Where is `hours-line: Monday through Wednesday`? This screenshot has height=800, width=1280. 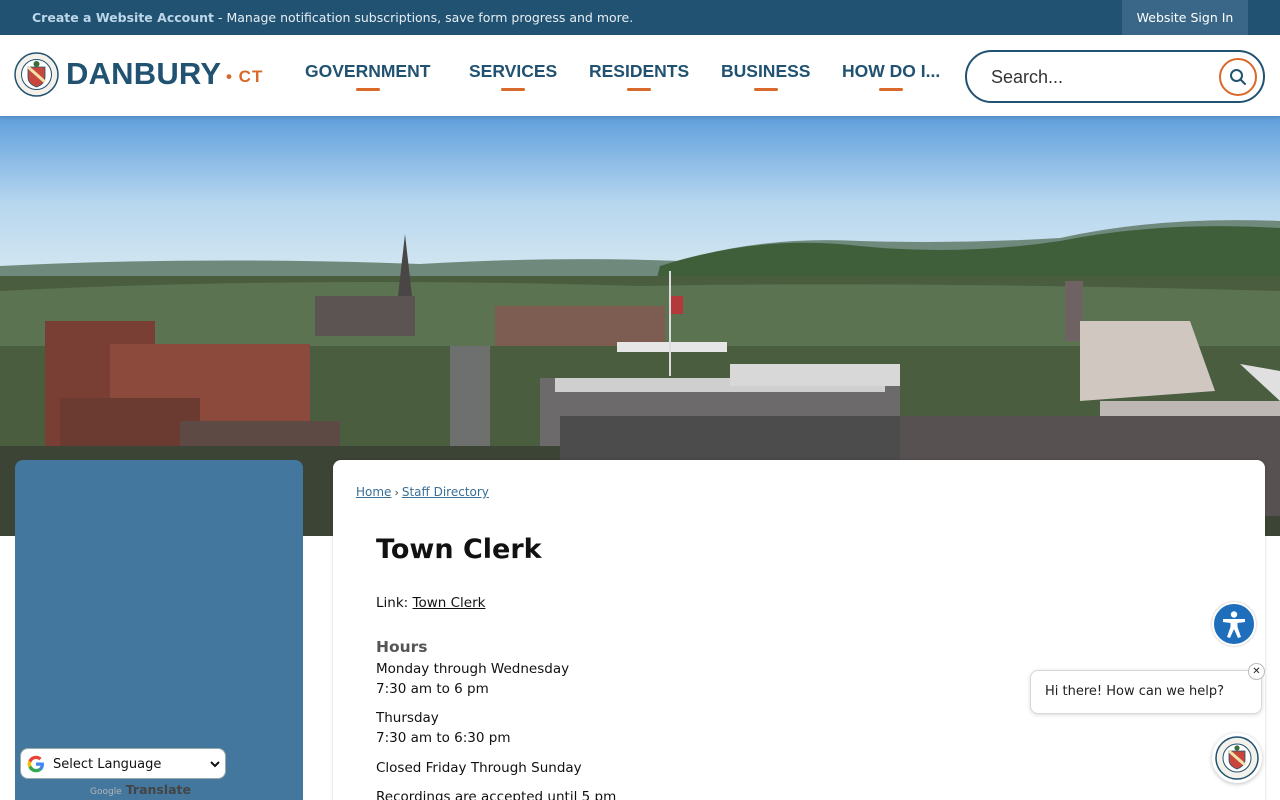
hours-line: Monday through Wednesday is located at coordinates (473, 669).